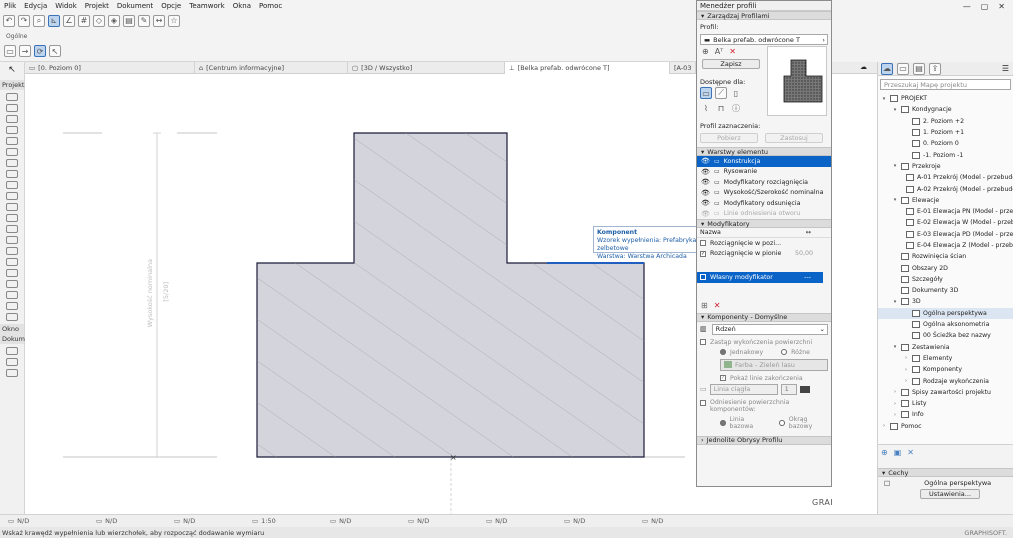 Image resolution: width=1013 pixels, height=538 pixels. What do you see at coordinates (945, 335) in the screenshot?
I see `tree-item: 00 Ścieżka bez nazwy` at bounding box center [945, 335].